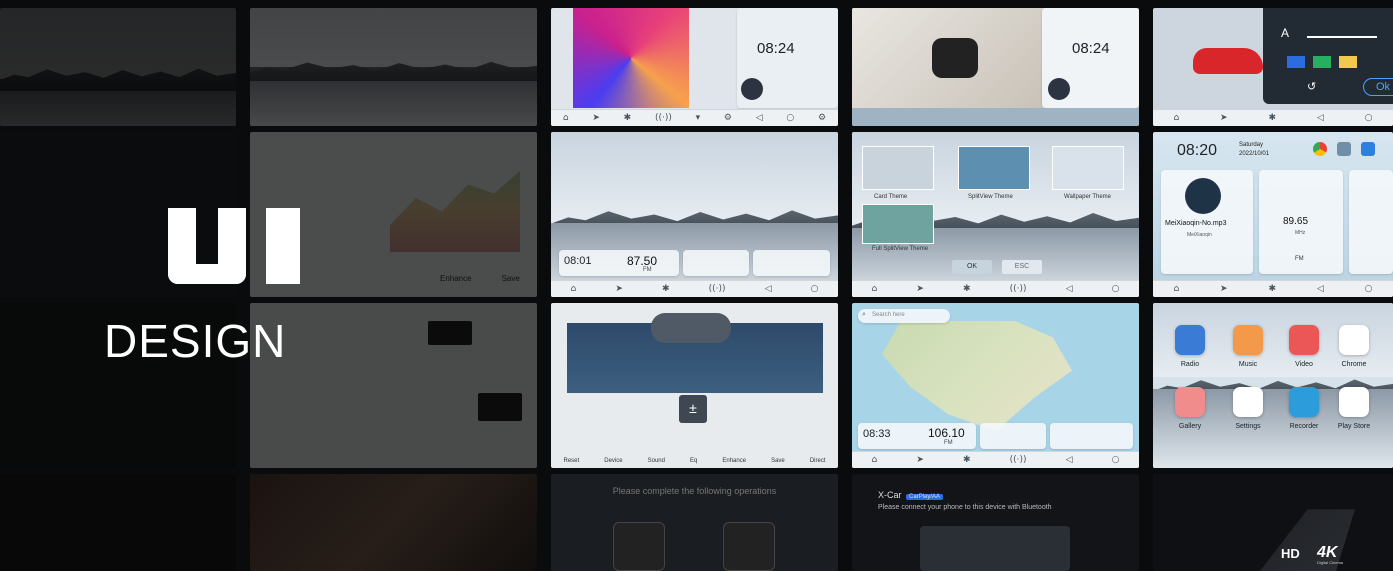  I want to click on hd-logo: HD, so click(1290, 553).